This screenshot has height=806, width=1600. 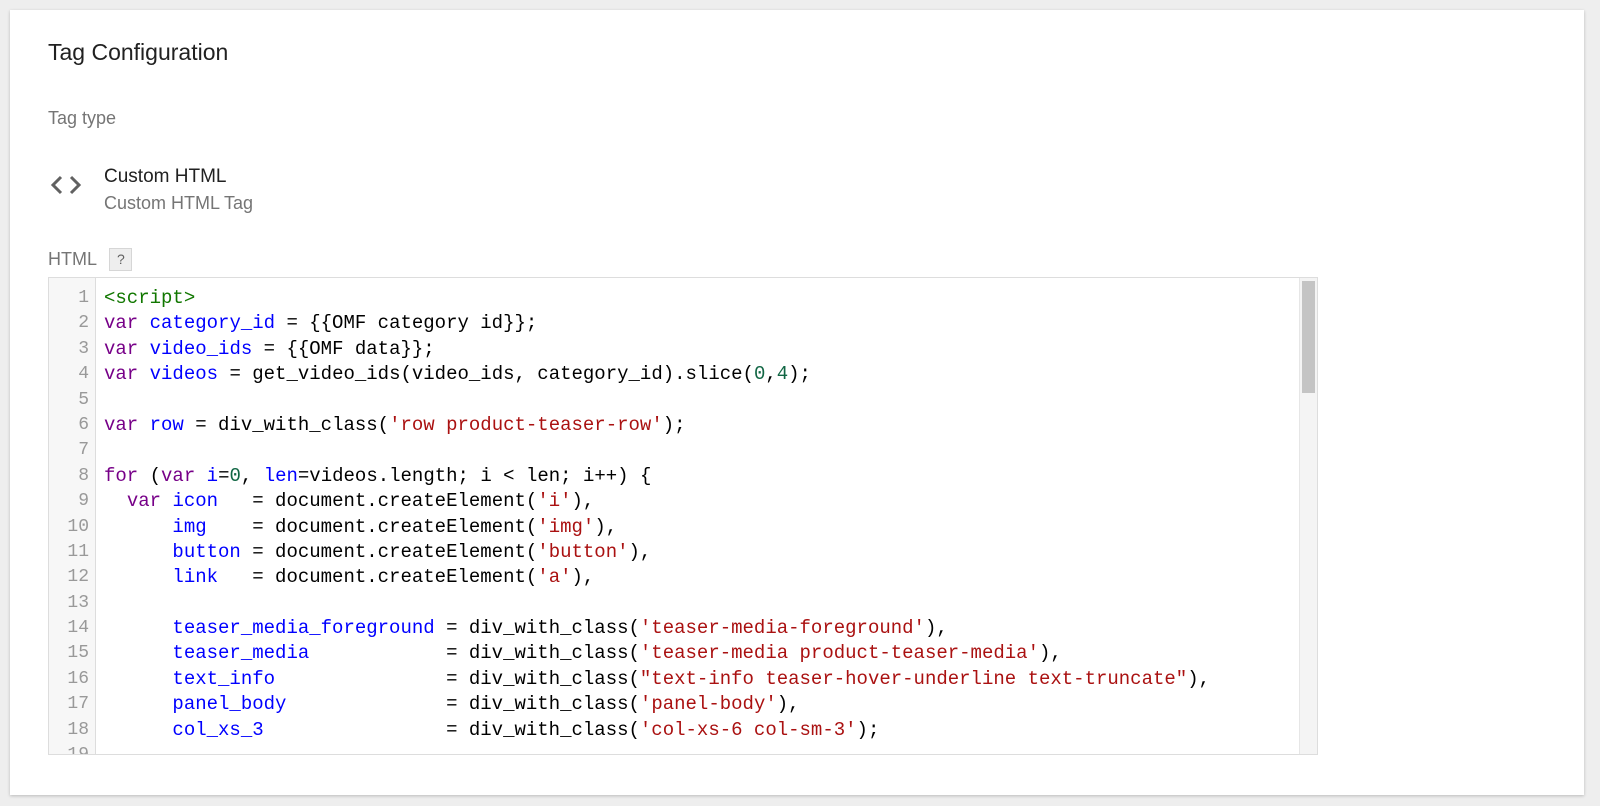 I want to click on code-line: 3 var video_ids = {{OMF data}};, so click(x=683, y=349).